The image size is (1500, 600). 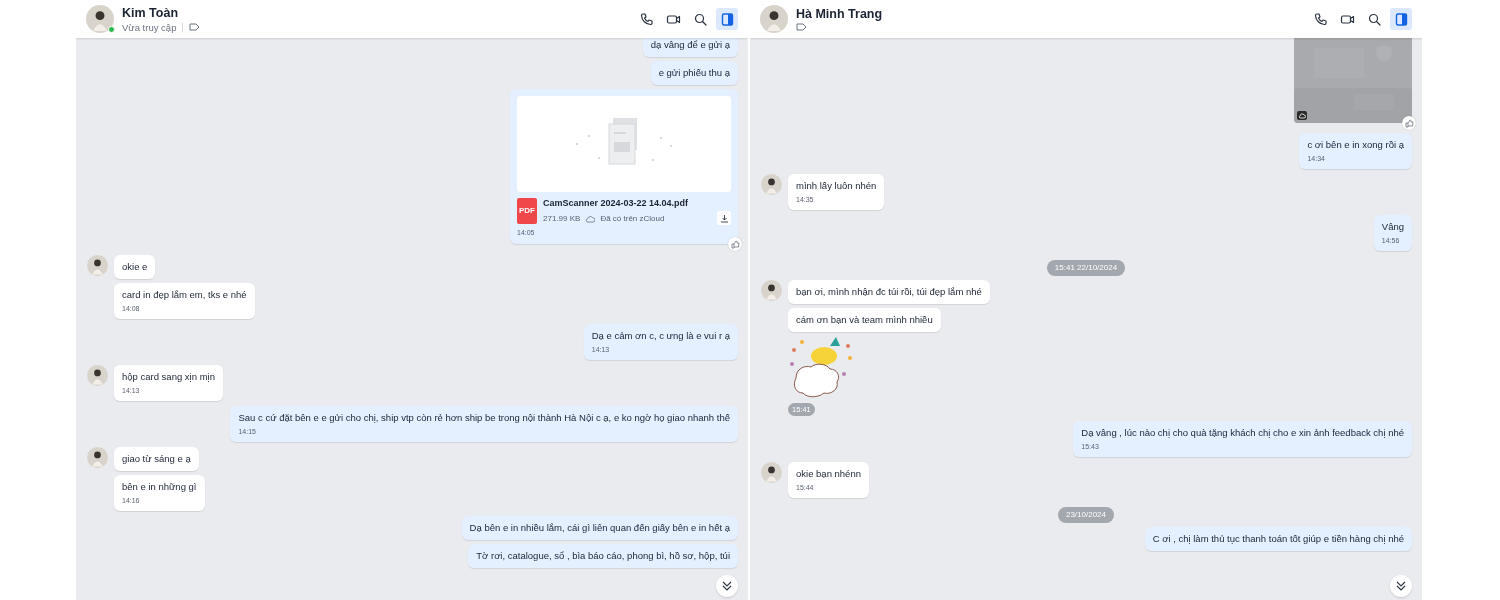 What do you see at coordinates (100, 19) in the screenshot?
I see `avatar` at bounding box center [100, 19].